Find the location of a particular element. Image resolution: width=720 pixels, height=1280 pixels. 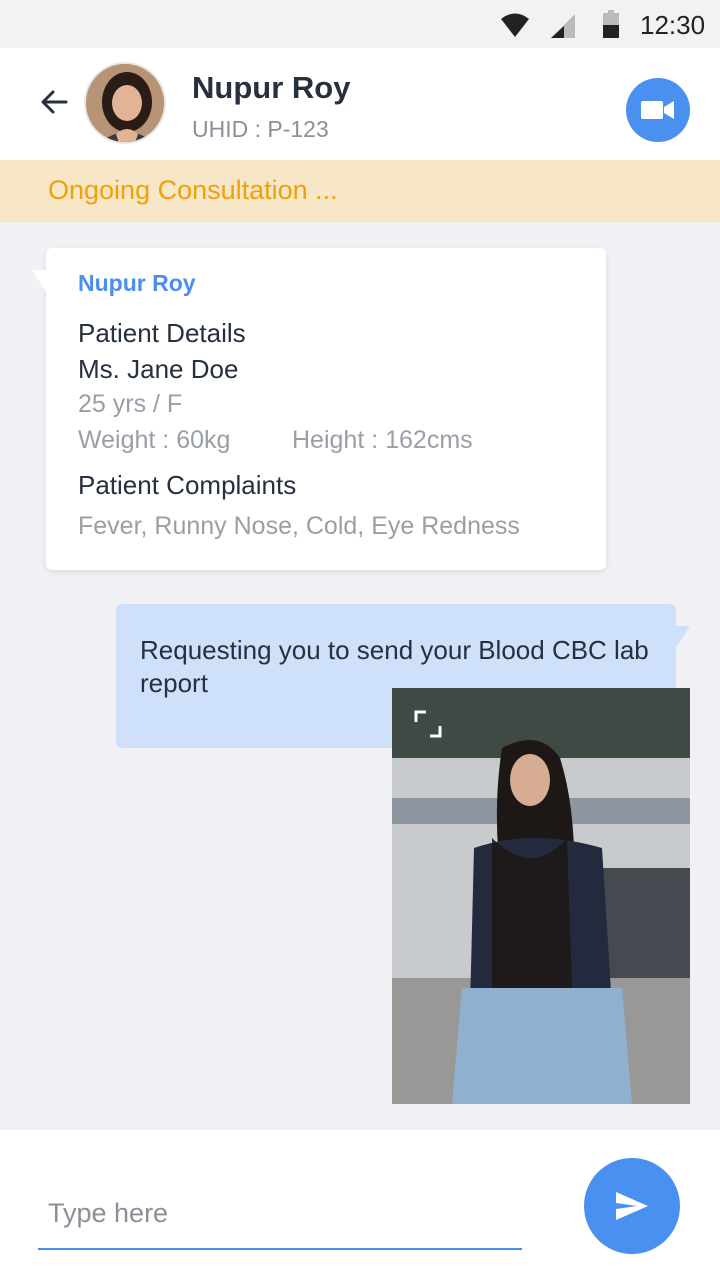

status-time: 12:30 is located at coordinates (673, 25).